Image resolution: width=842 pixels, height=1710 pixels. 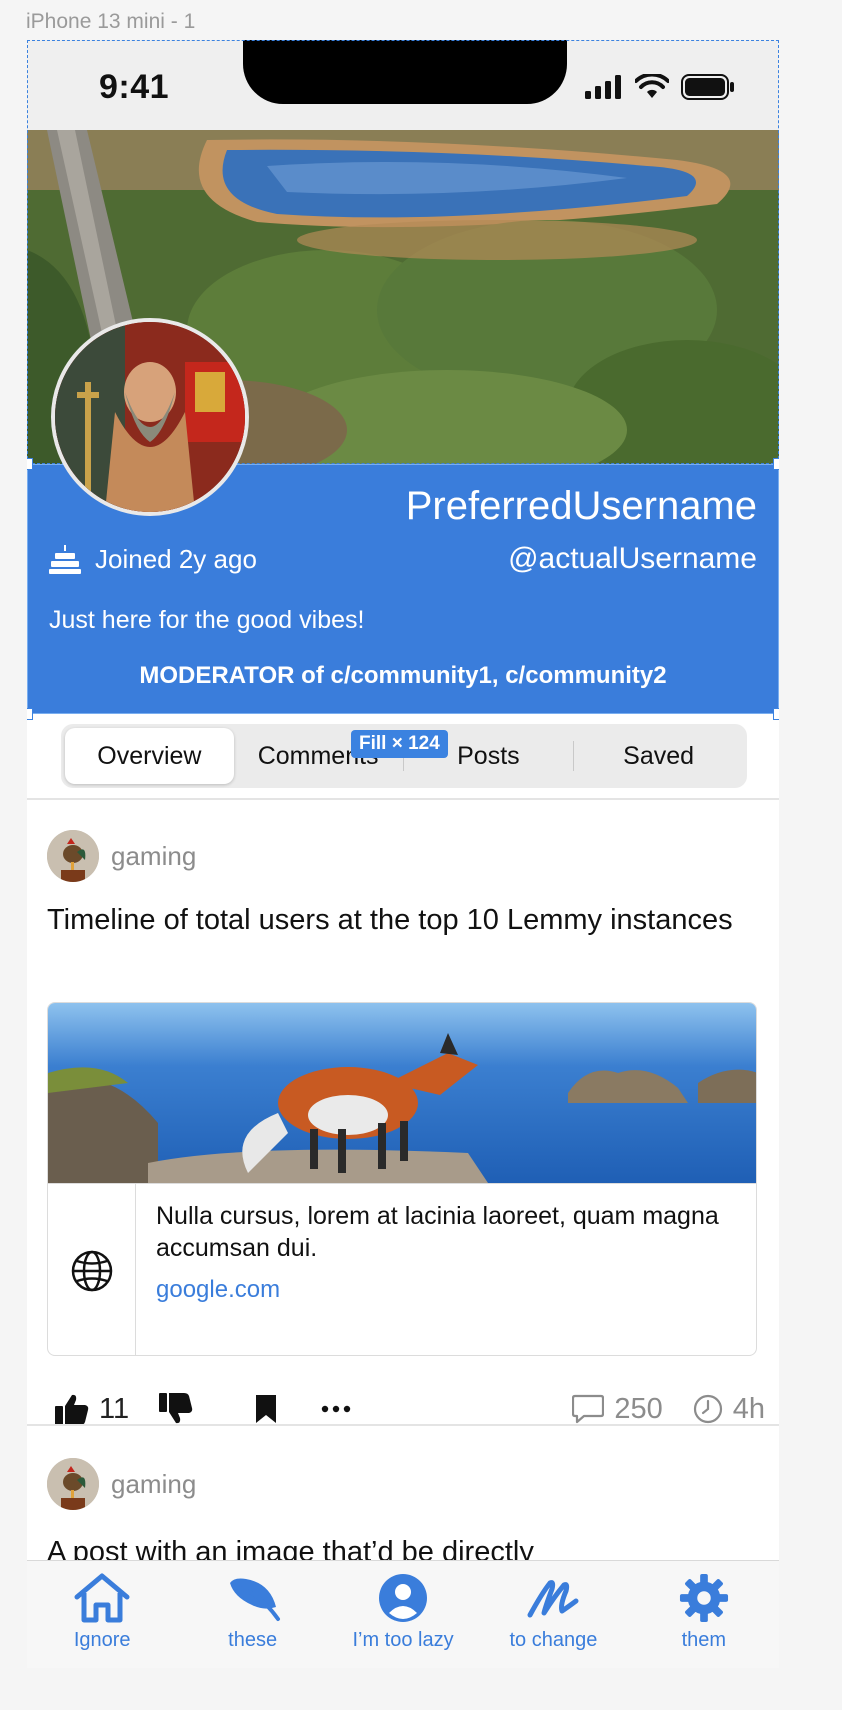 What do you see at coordinates (405, 72) in the screenshot?
I see `notch` at bounding box center [405, 72].